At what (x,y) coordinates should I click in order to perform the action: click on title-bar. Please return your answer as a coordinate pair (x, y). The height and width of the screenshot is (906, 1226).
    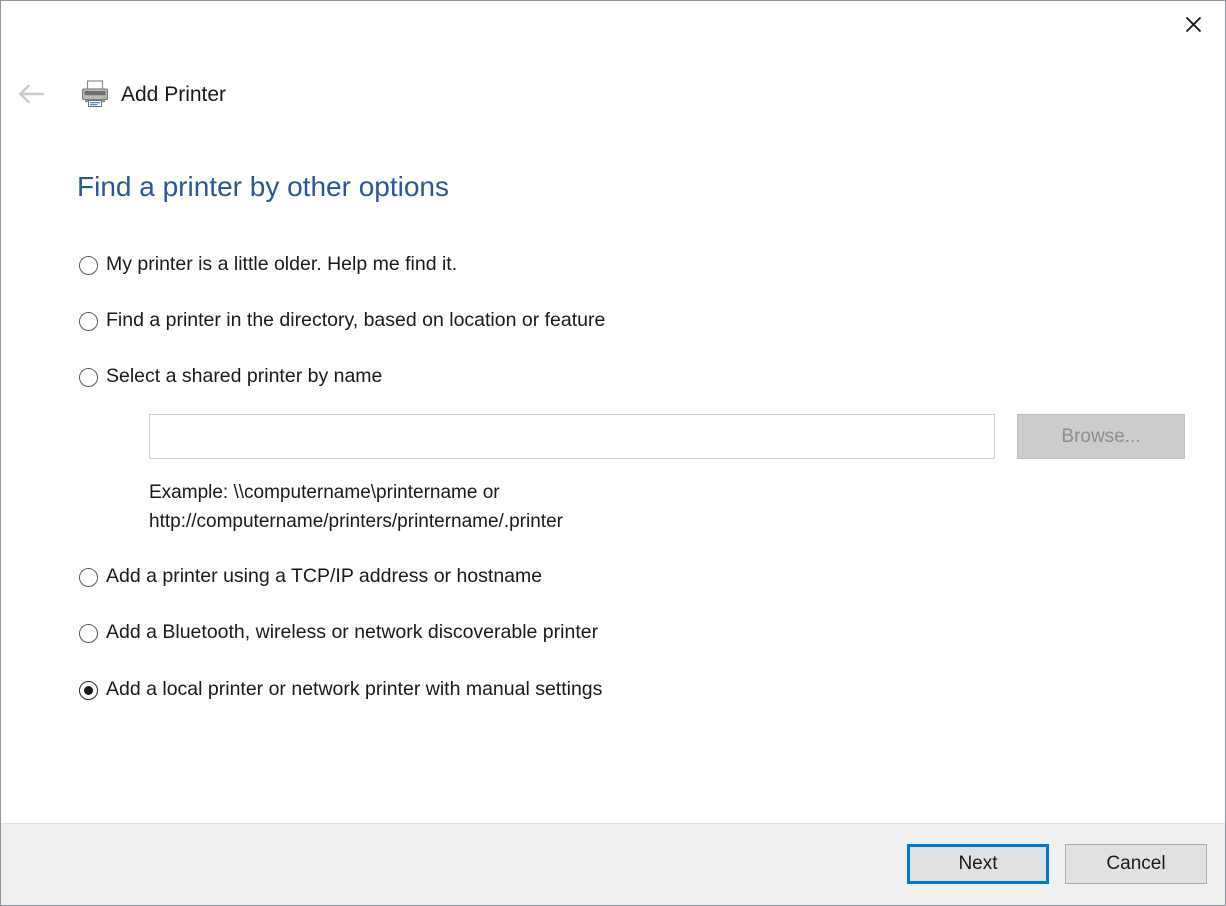
    Looking at the image, I should click on (613, 32).